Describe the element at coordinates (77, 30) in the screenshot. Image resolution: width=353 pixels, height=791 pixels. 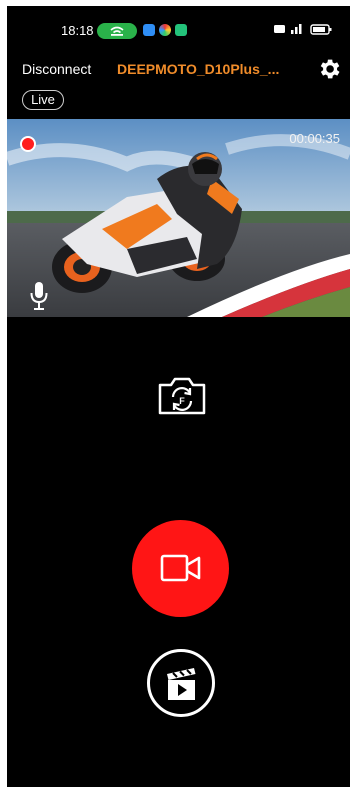
I see `status-time: 18:18` at that location.